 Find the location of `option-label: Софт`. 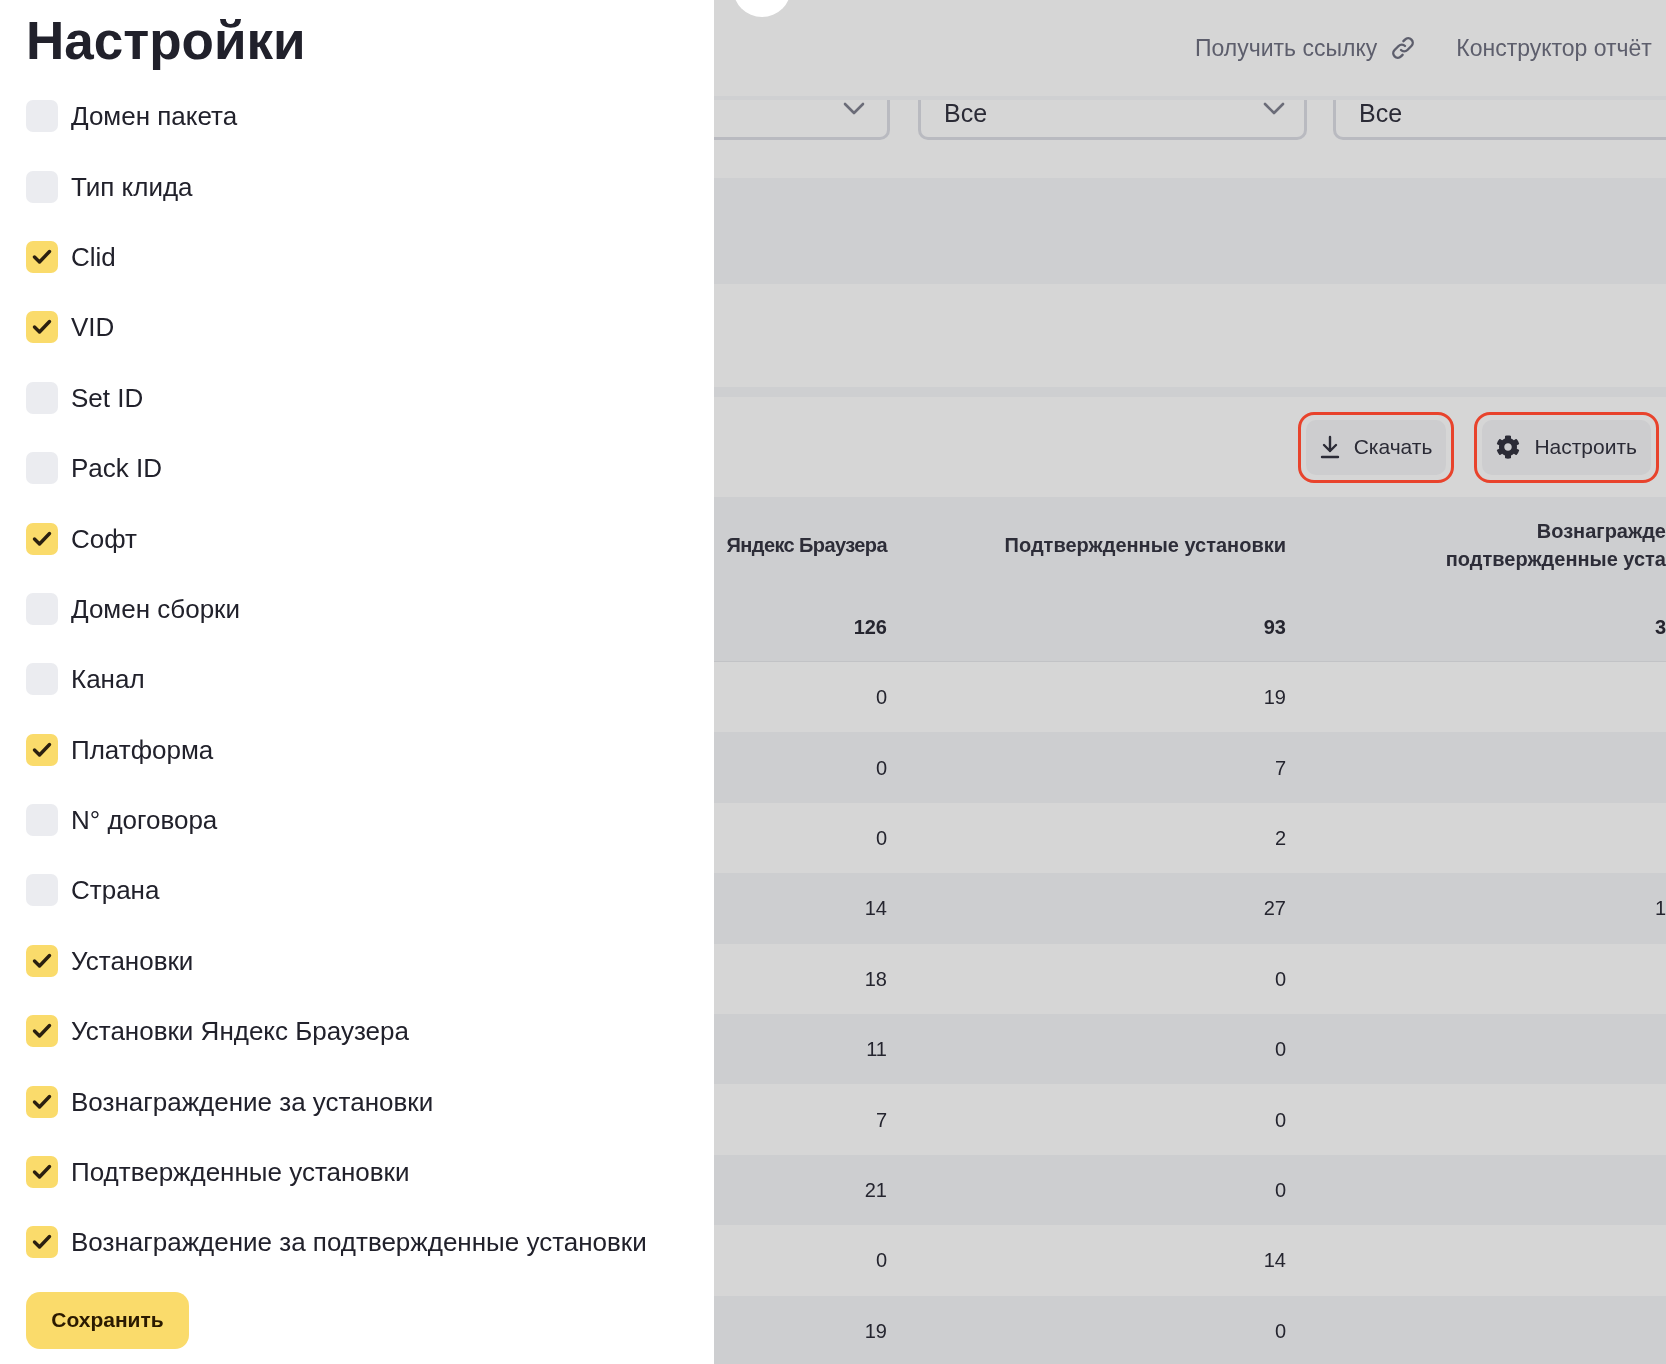

option-label: Софт is located at coordinates (104, 538).